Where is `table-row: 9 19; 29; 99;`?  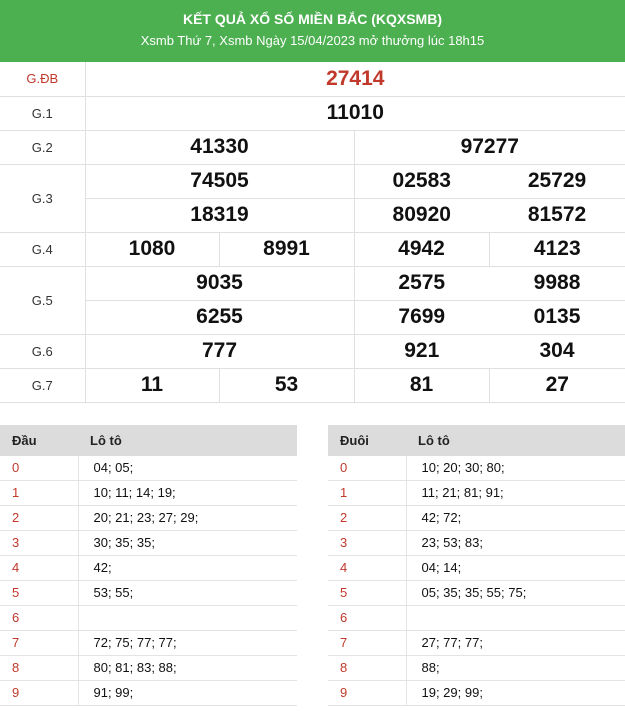 table-row: 9 19; 29; 99; is located at coordinates (476, 693).